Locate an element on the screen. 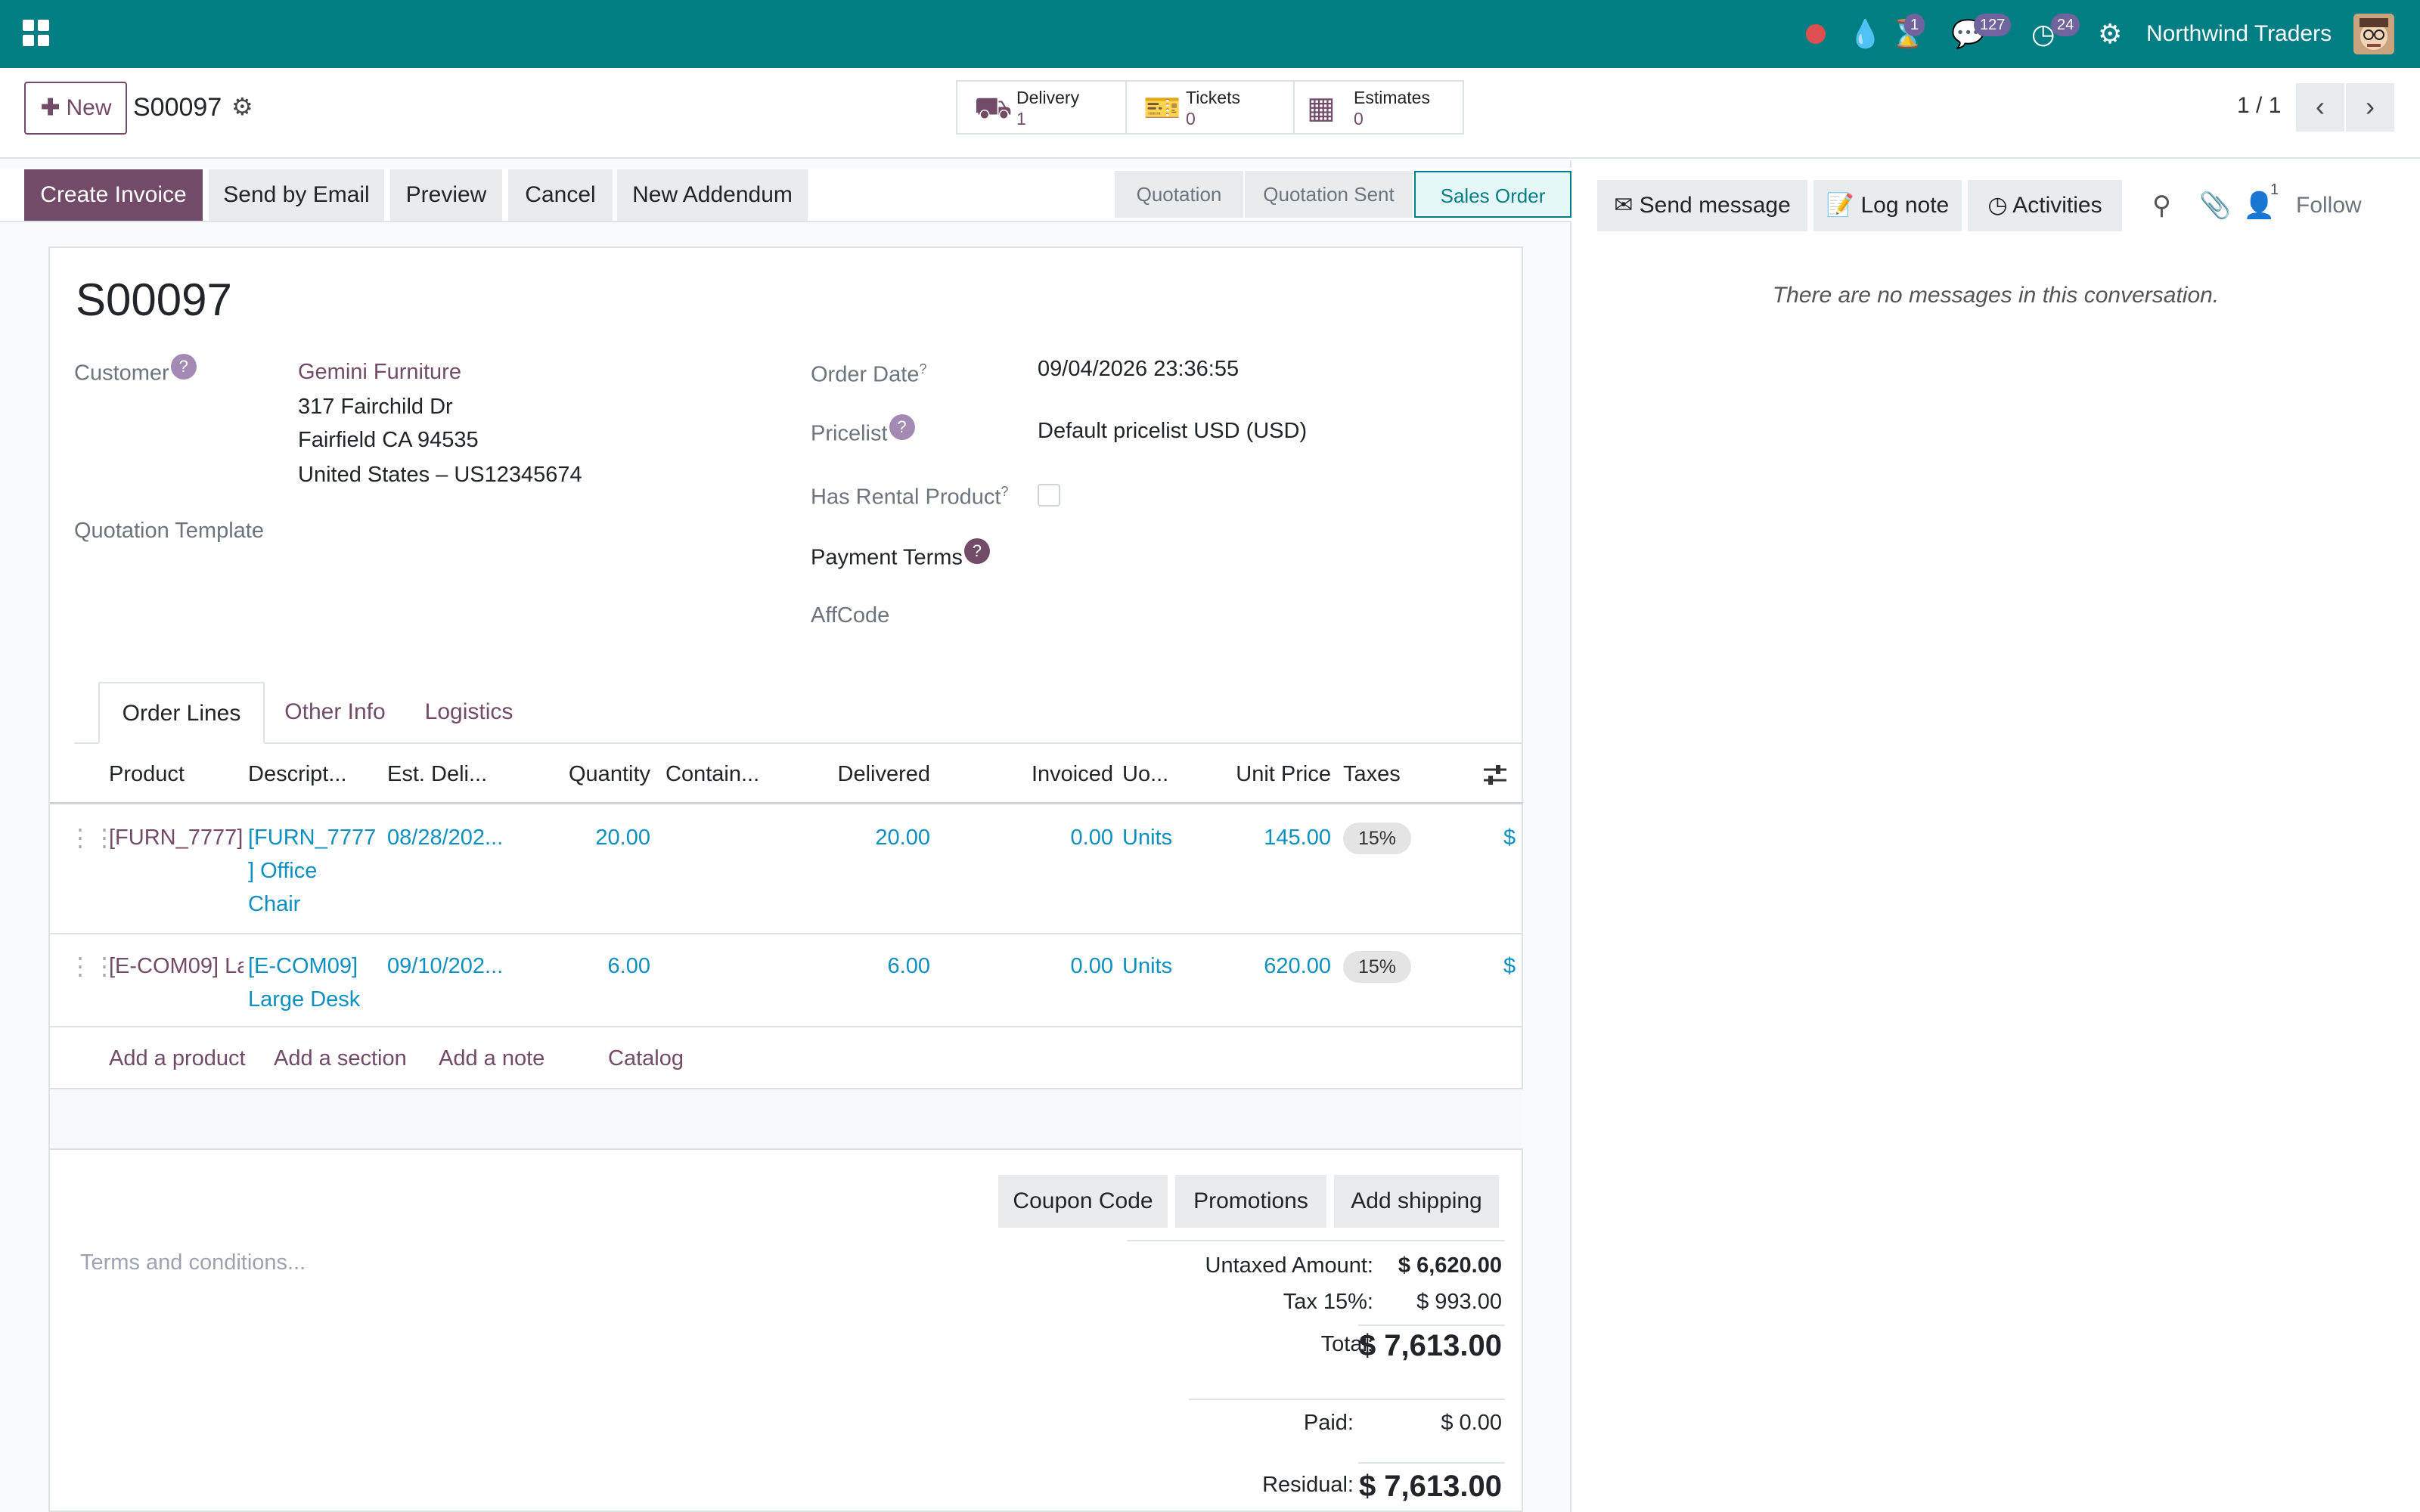 The width and height of the screenshot is (2420, 1512). order-date-field: 09/04/2026 23:36:55 is located at coordinates (1138, 369).